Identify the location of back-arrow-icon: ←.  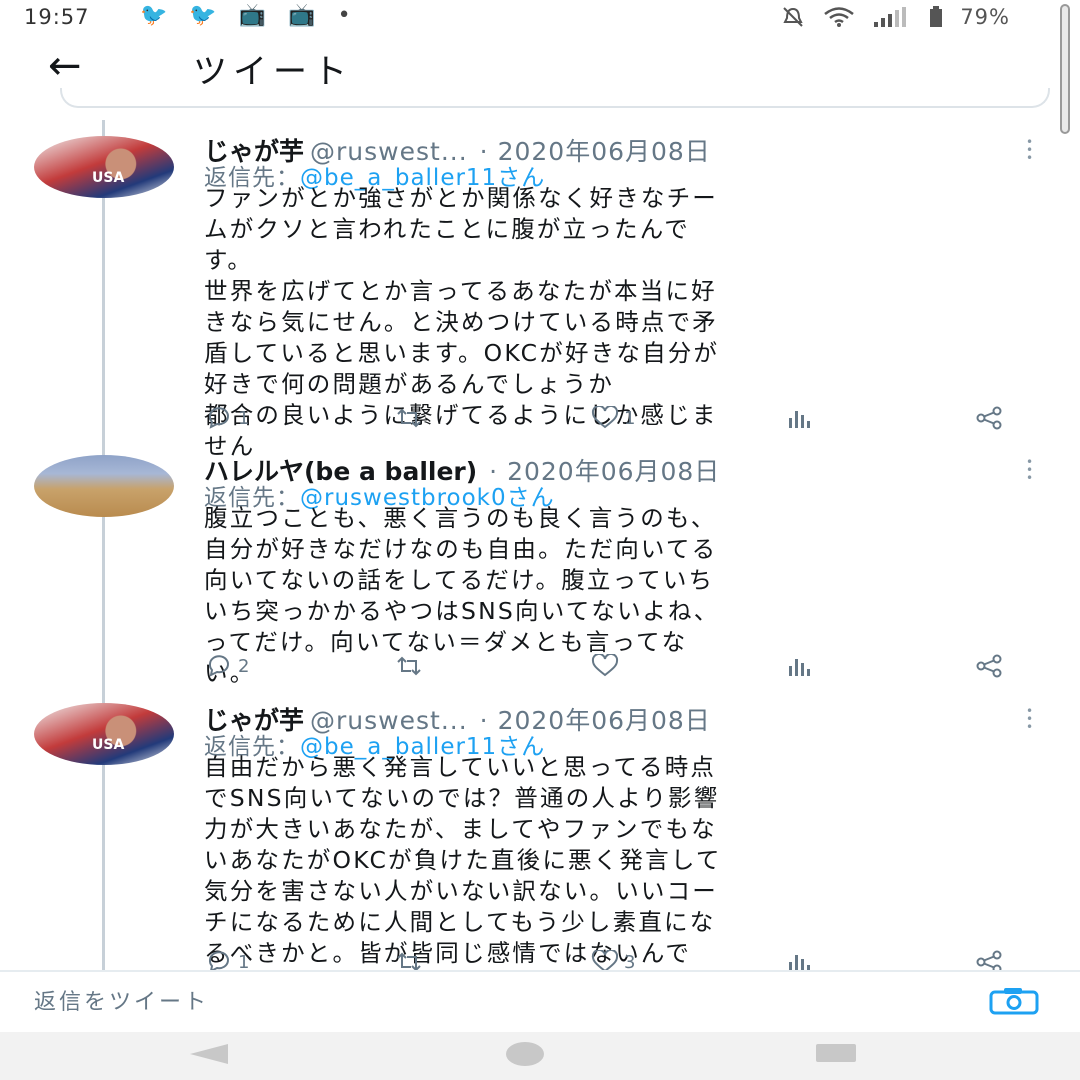
(65, 66).